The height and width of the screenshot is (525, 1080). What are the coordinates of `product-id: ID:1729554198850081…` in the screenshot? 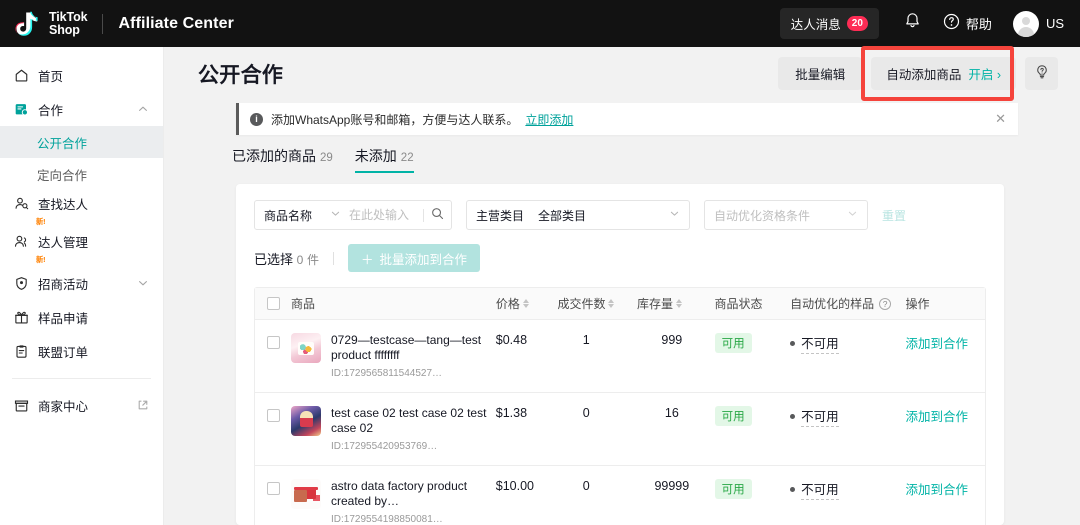 It's located at (387, 519).